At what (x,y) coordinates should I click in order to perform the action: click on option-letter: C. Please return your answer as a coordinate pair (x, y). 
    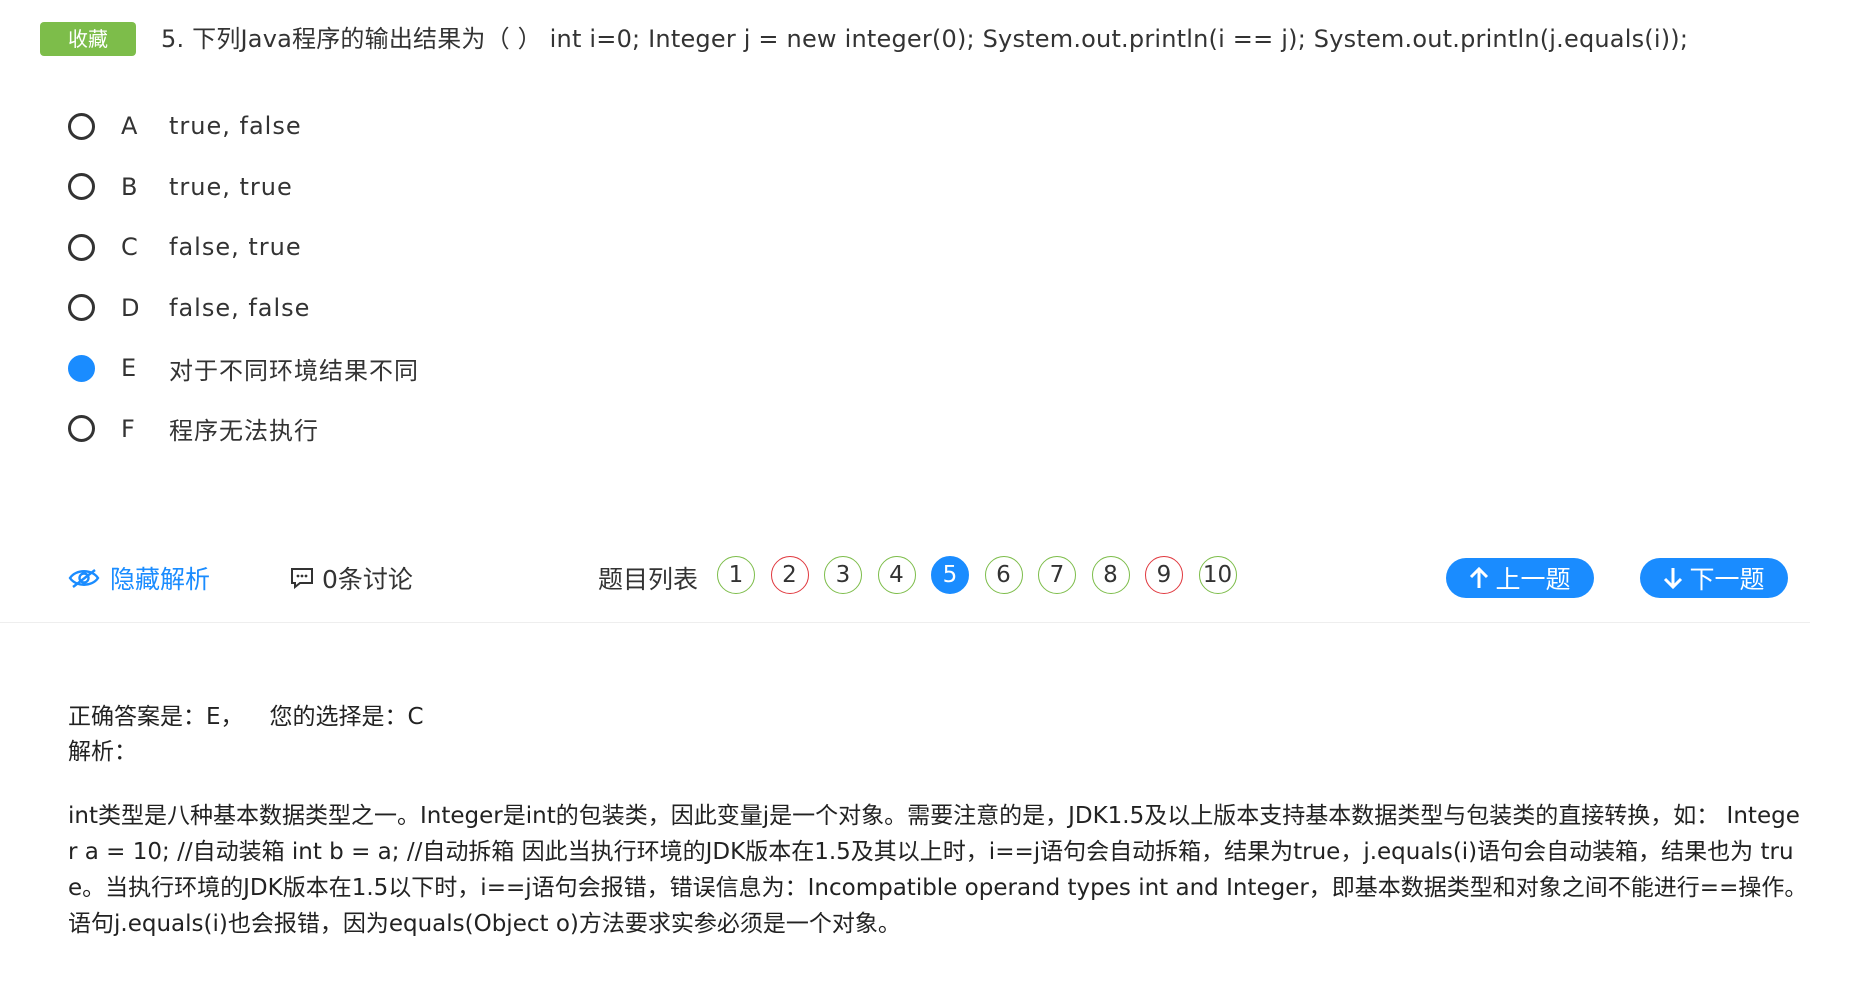
    Looking at the image, I should click on (129, 247).